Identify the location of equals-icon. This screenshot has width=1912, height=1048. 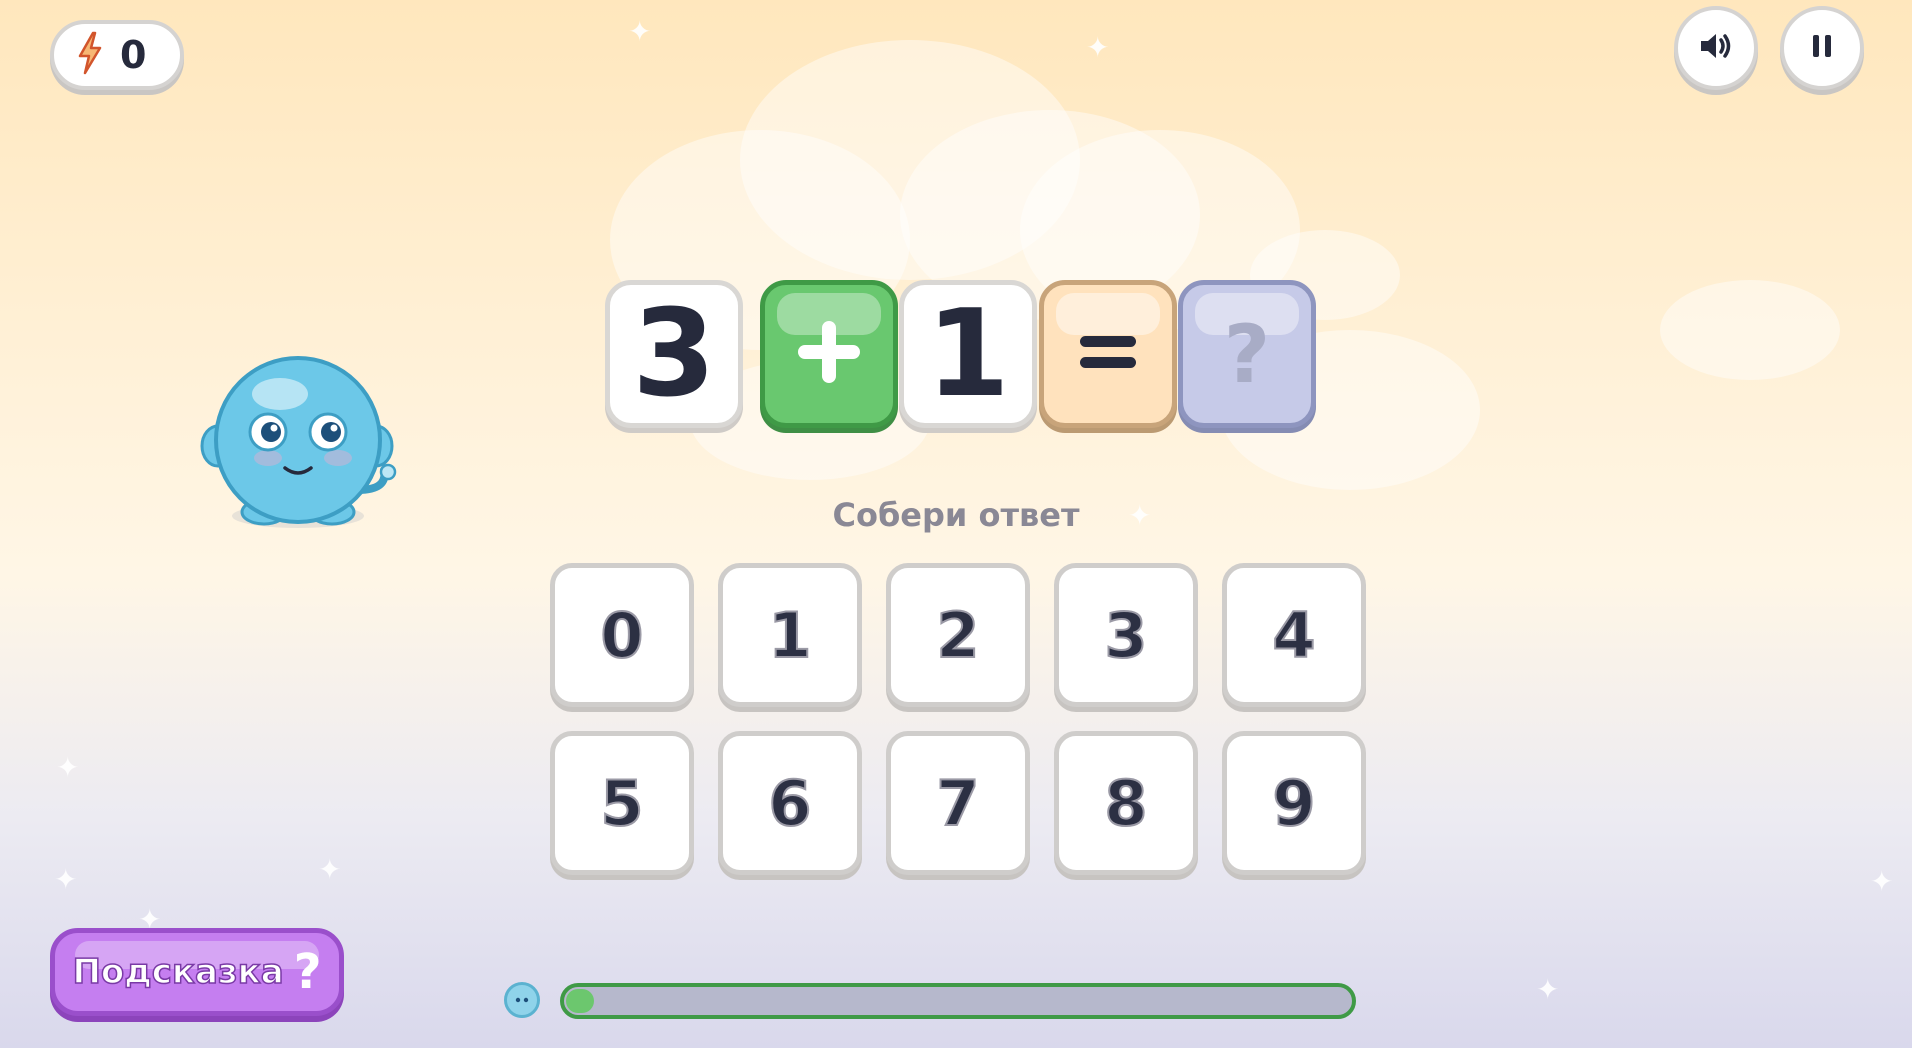
(1108, 354).